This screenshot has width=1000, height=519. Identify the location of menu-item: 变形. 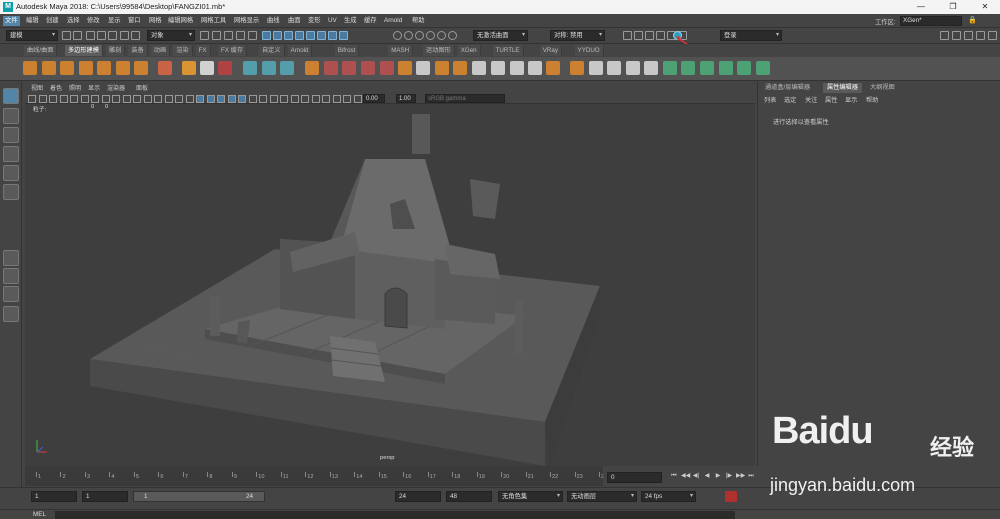
(314, 21).